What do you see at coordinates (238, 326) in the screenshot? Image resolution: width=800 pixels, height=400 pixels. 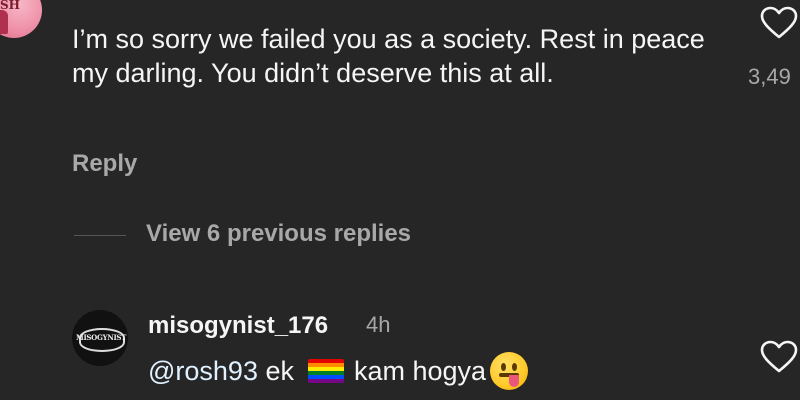 I see `reply-username: misogynist_176` at bounding box center [238, 326].